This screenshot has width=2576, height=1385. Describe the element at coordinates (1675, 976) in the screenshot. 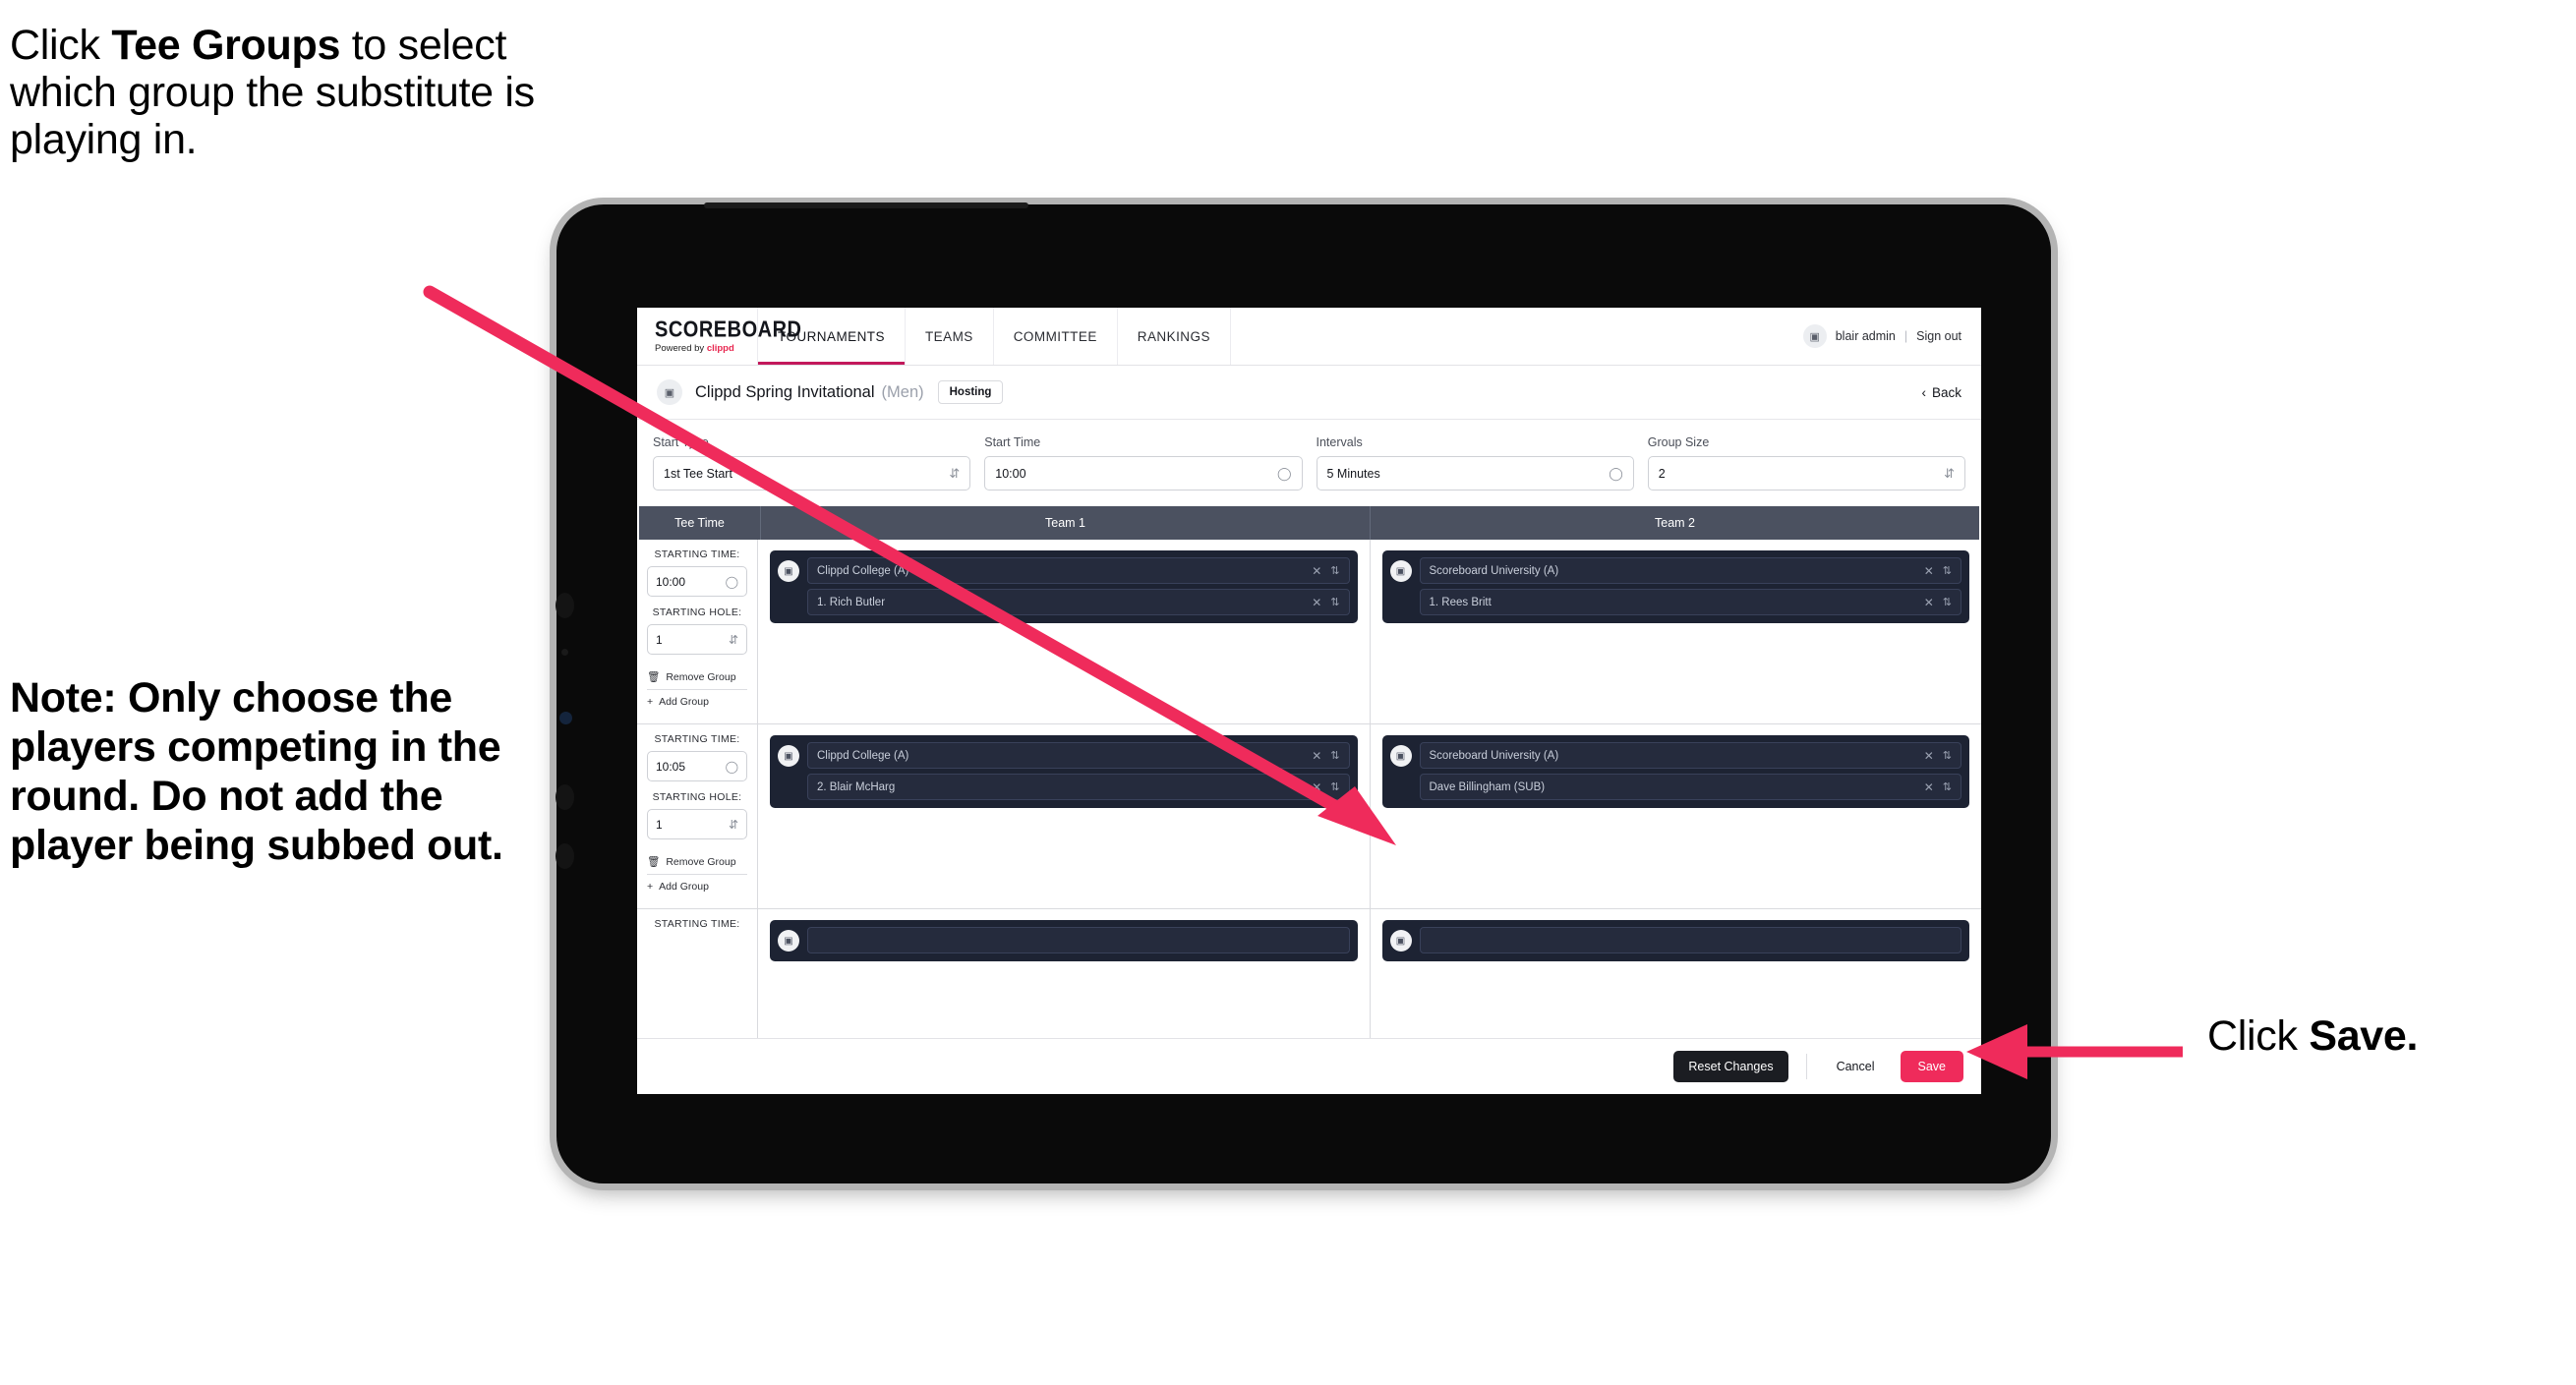

I see `team-2-cell-partial: ▣` at that location.